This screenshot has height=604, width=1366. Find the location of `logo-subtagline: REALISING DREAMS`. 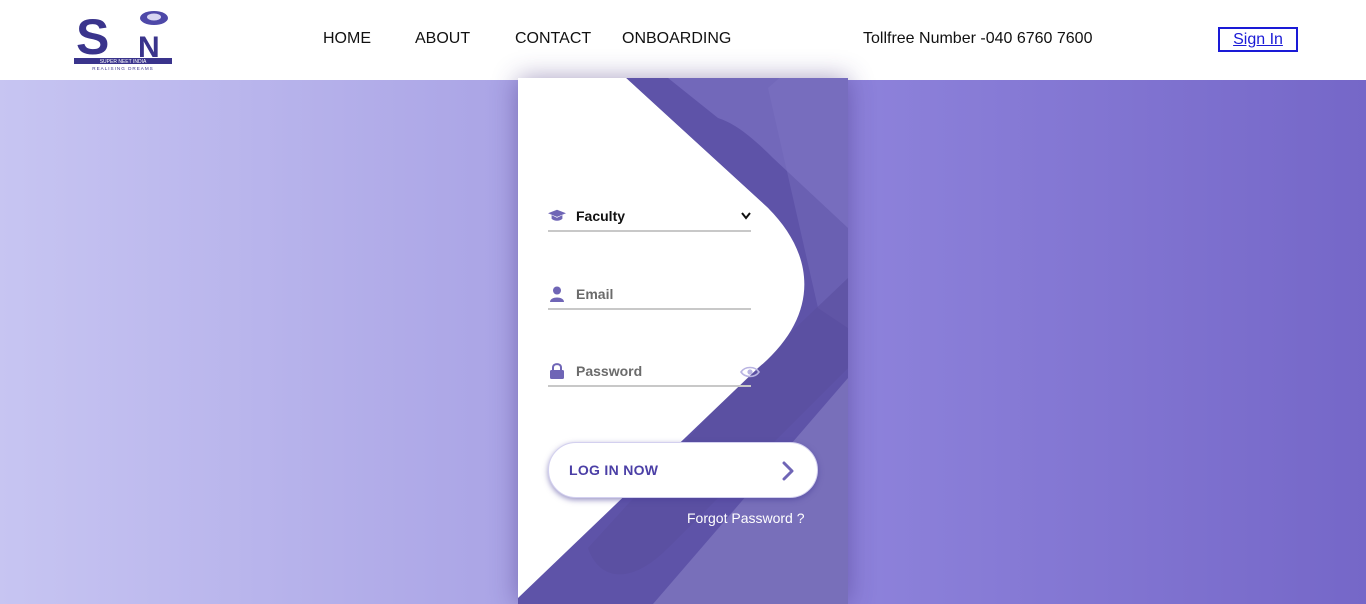

logo-subtagline: REALISING DREAMS is located at coordinates (122, 68).